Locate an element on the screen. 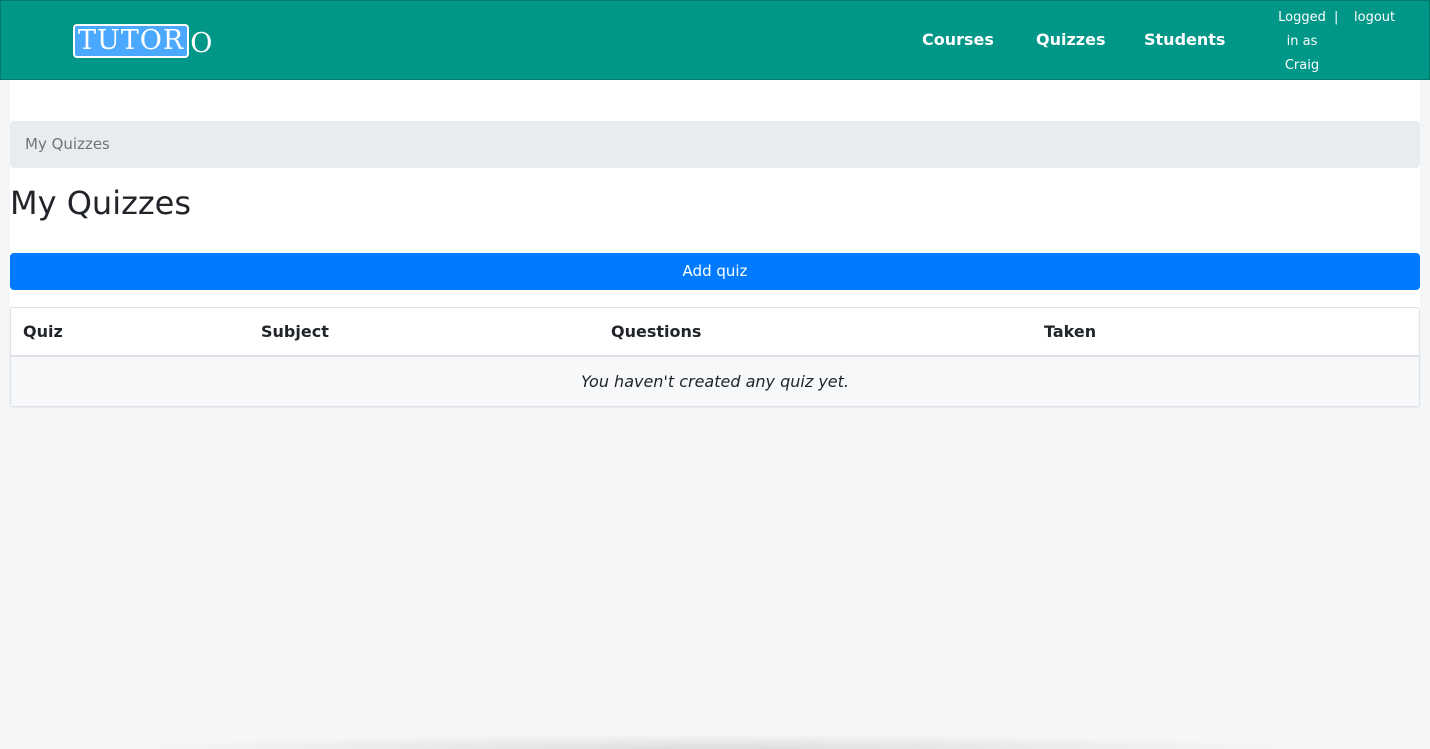 The width and height of the screenshot is (1430, 749). tutoro-logo: TUTOR O is located at coordinates (142, 41).